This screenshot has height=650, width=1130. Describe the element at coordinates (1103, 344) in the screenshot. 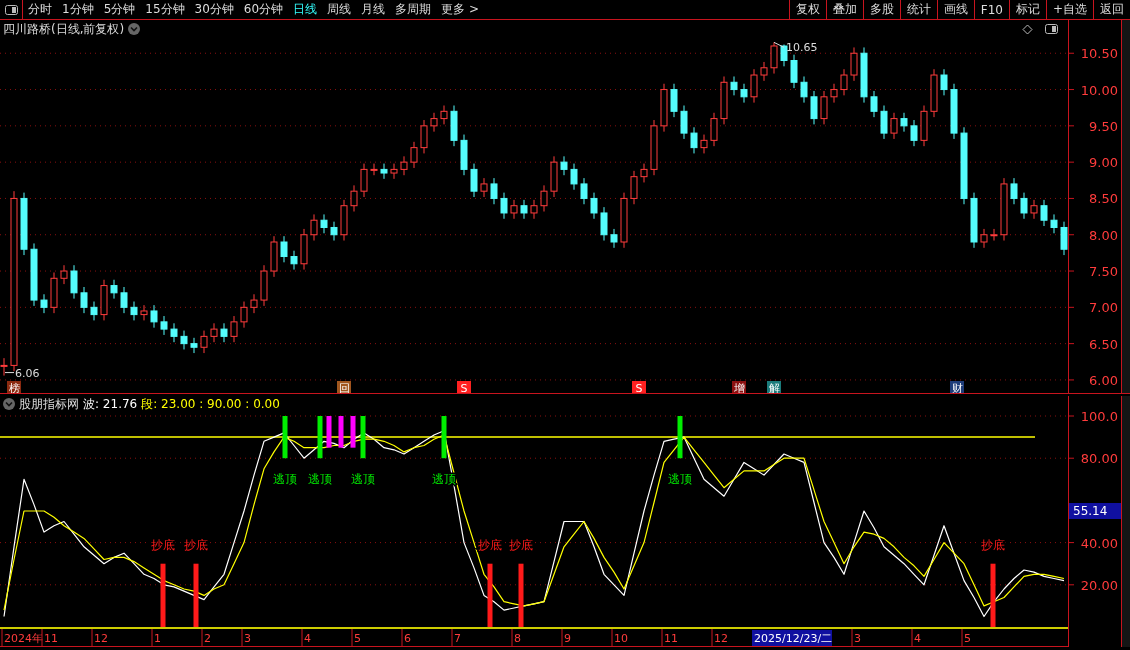

I see `axis-label: 6.50` at that location.